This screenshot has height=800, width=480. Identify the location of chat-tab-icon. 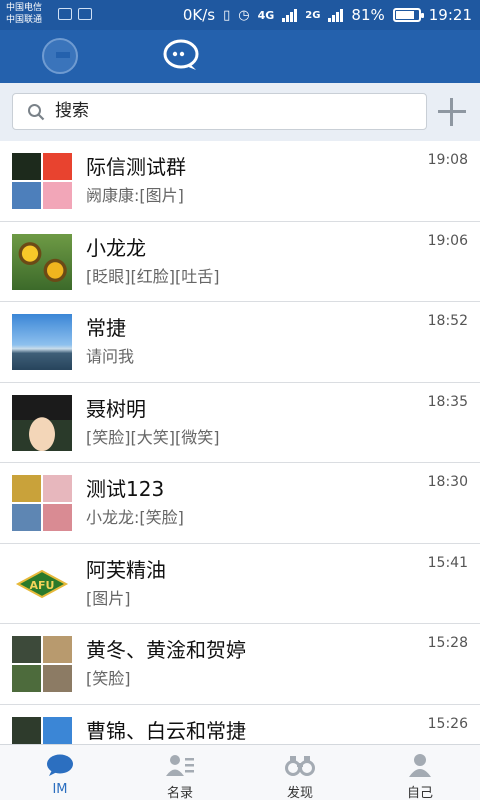
(181, 55).